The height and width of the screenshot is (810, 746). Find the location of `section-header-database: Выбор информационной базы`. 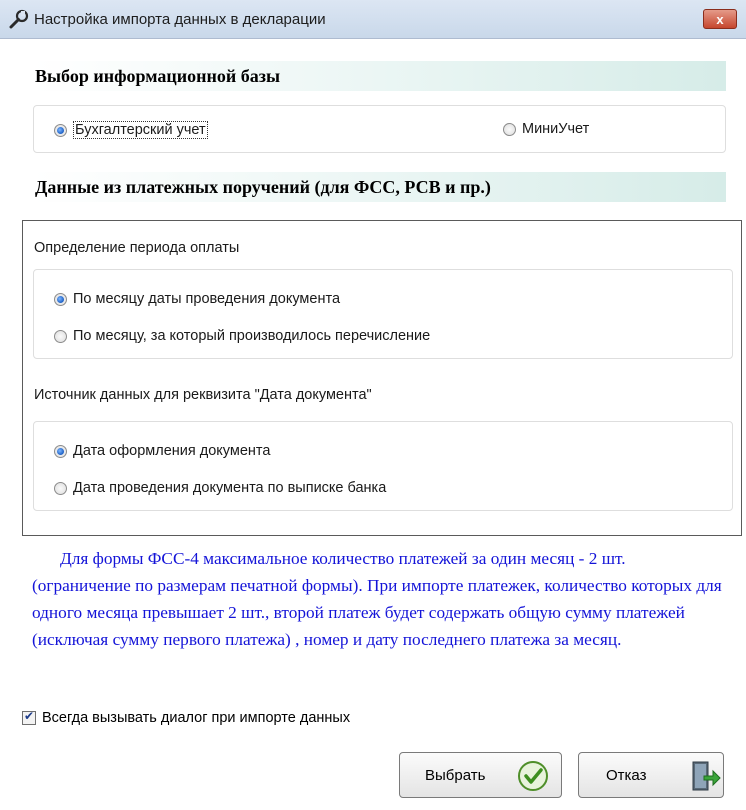

section-header-database: Выбор информационной базы is located at coordinates (379, 76).